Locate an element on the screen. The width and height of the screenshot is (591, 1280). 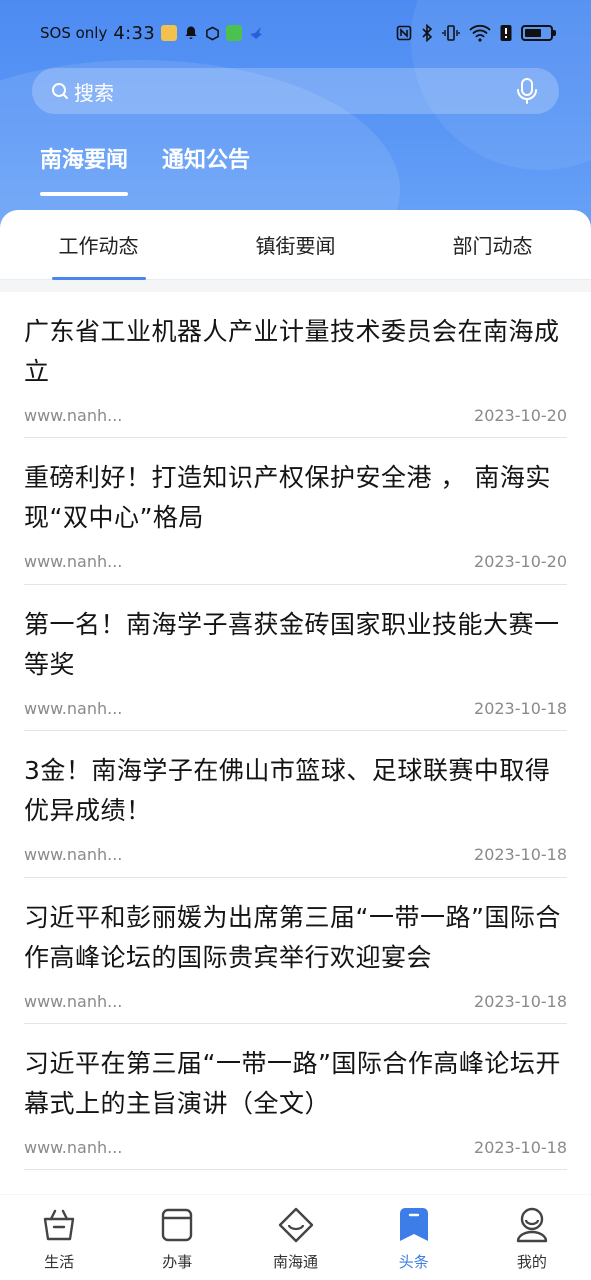
microphone-icon is located at coordinates (527, 91).